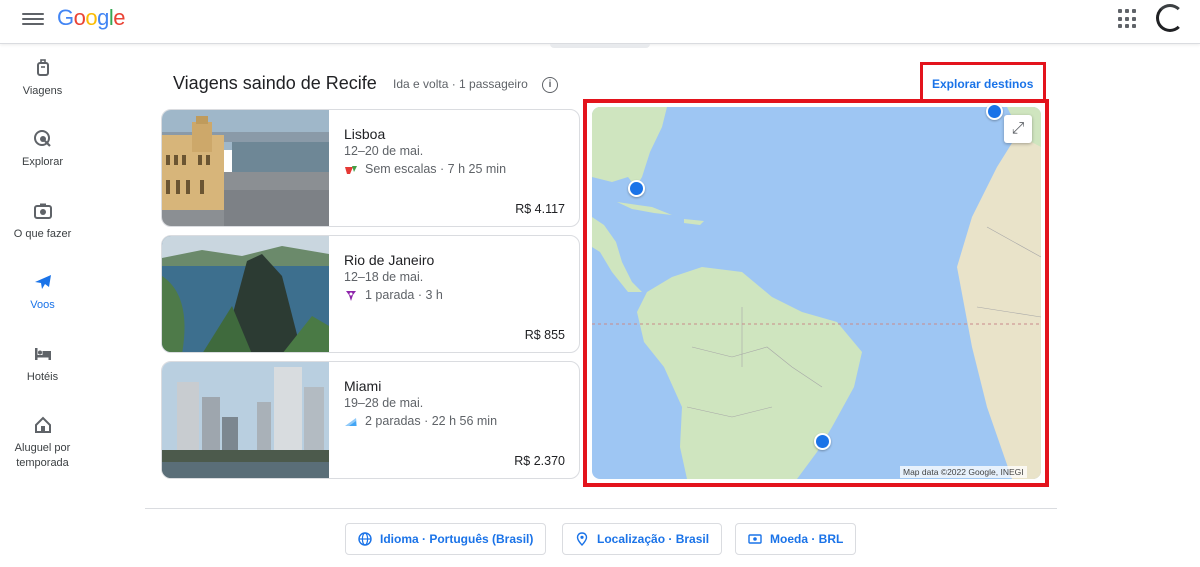 The image size is (1200, 567). Describe the element at coordinates (384, 151) in the screenshot. I see `trip-dates: 12–20 de mai.` at that location.